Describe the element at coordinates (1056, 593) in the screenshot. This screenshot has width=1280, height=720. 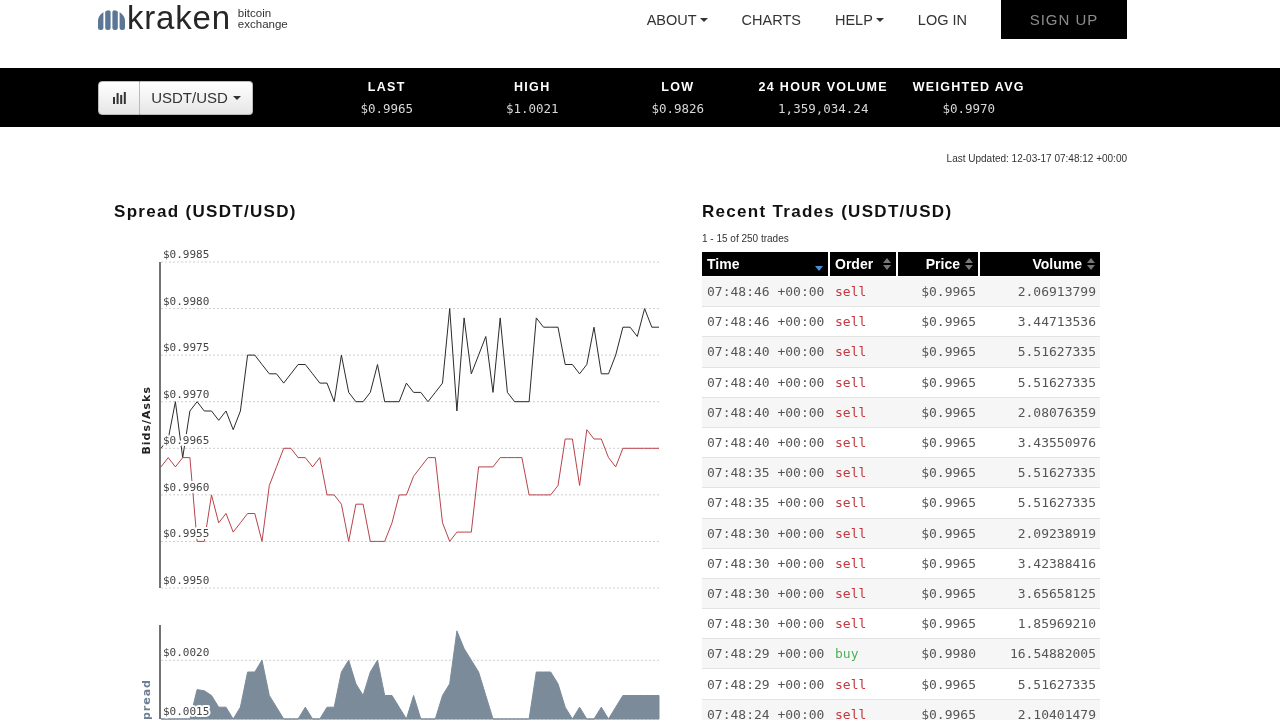
I see `volume-cell-text: 3.65658125` at that location.